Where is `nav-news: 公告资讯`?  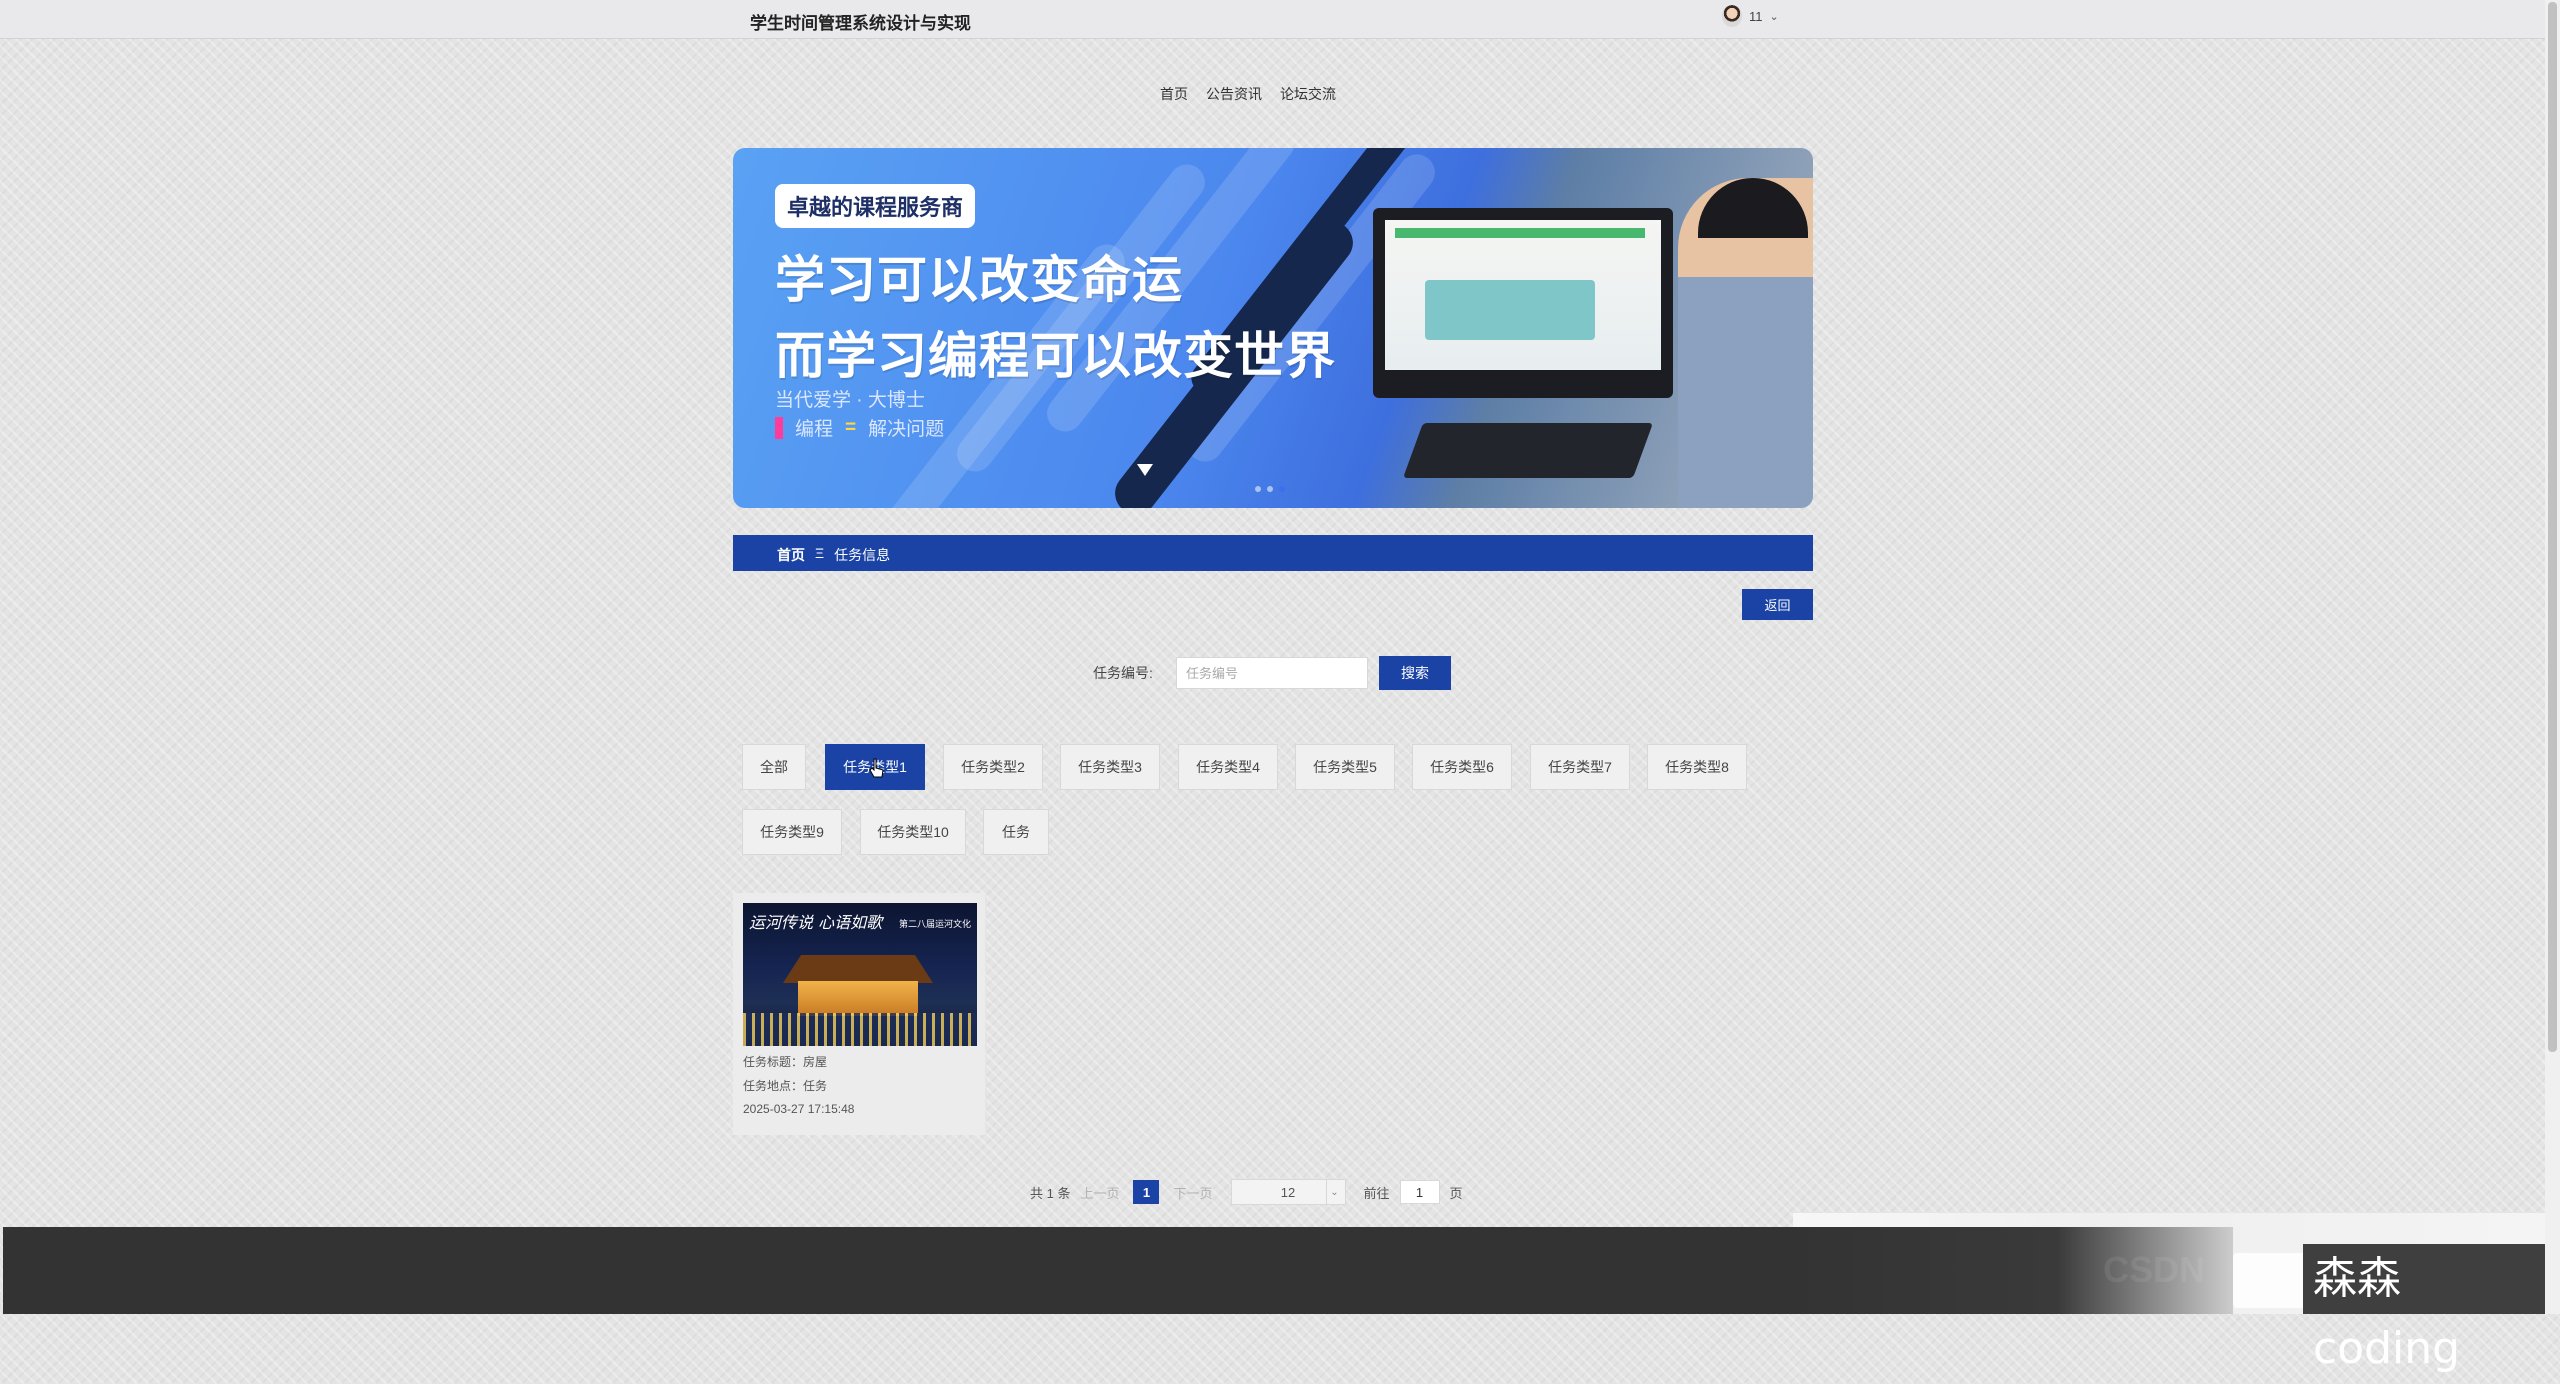 nav-news: 公告资讯 is located at coordinates (1234, 94).